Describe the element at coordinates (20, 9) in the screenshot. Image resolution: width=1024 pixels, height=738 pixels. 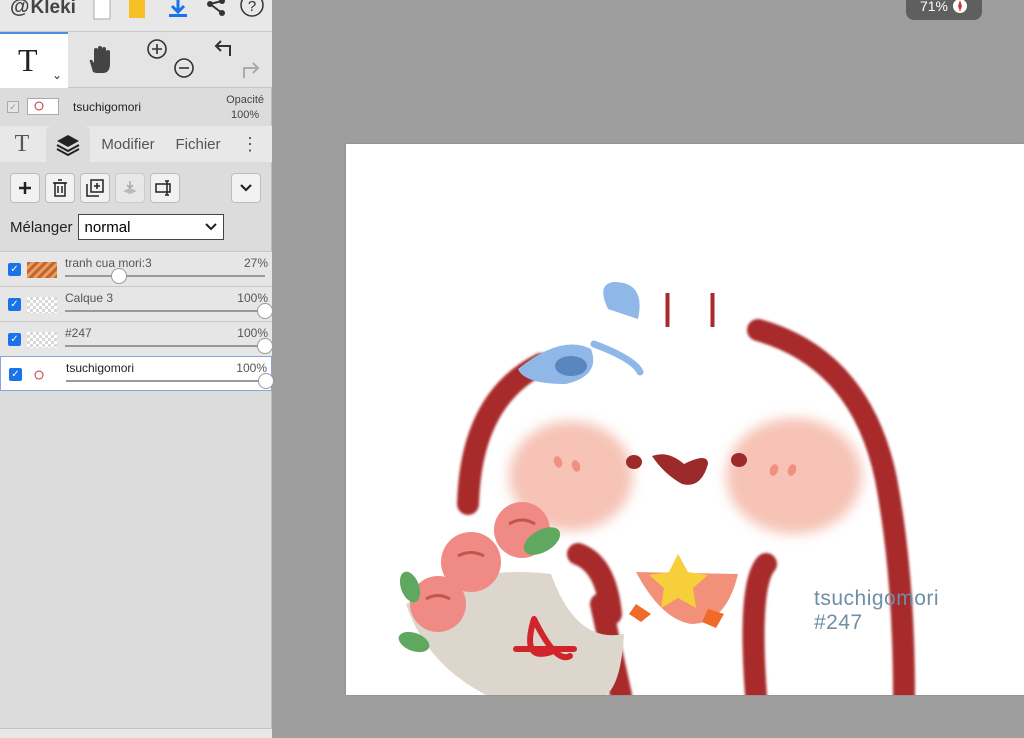
I see `kleki-logo-icon: @` at that location.